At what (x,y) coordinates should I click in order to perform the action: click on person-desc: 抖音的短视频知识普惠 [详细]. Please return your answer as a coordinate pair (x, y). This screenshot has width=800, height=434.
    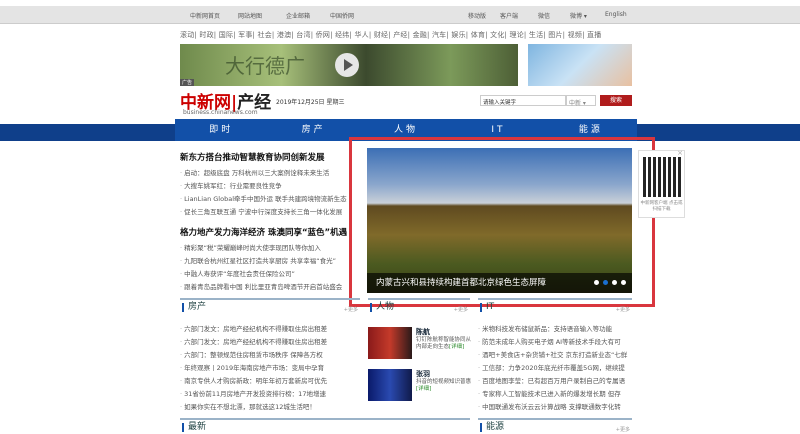
    Looking at the image, I should click on (446, 386).